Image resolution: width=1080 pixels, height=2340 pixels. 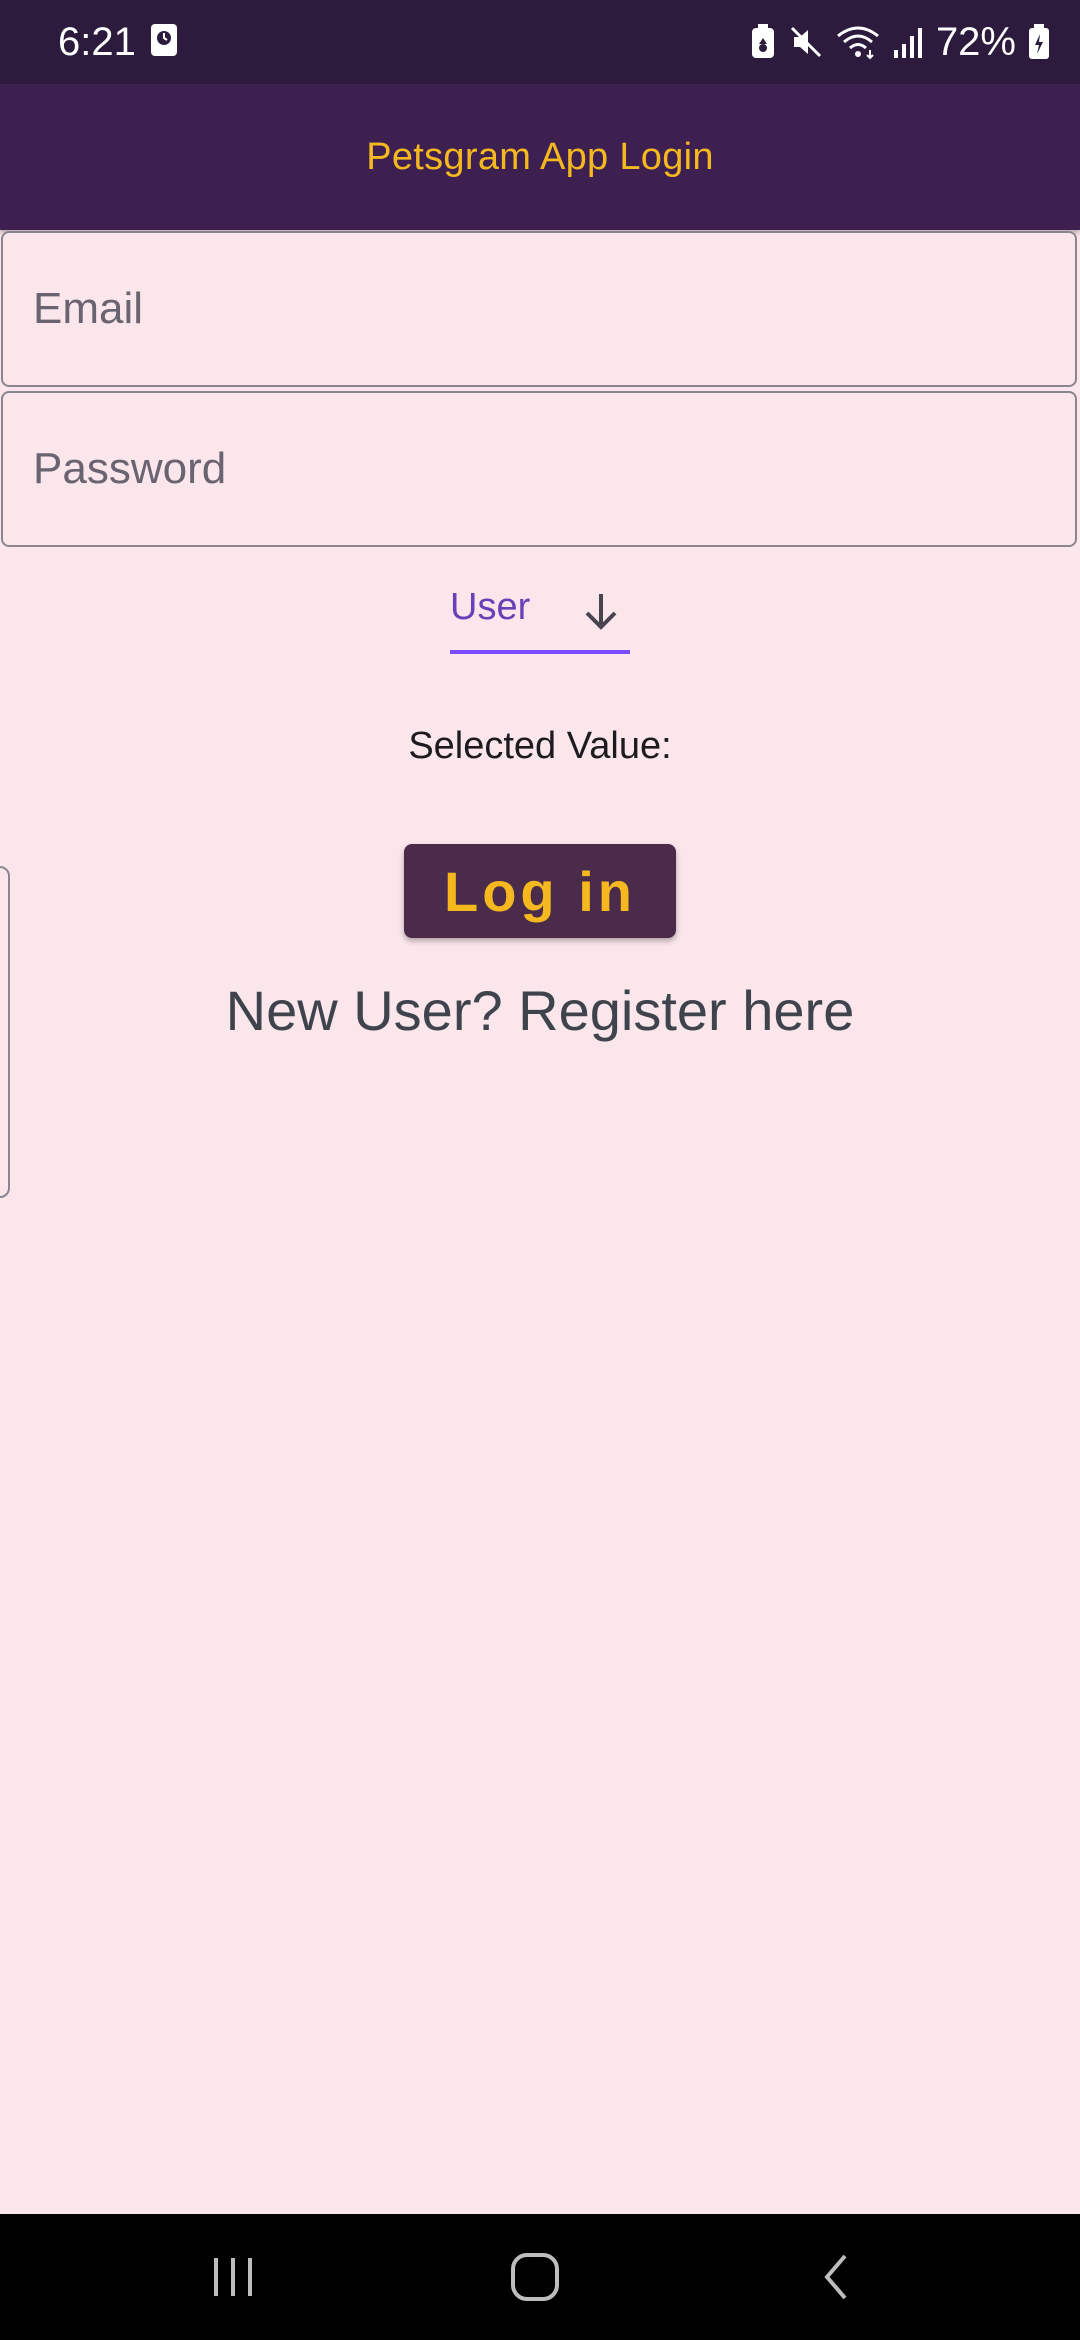 I want to click on app-title: Petsgram App Login, so click(x=540, y=156).